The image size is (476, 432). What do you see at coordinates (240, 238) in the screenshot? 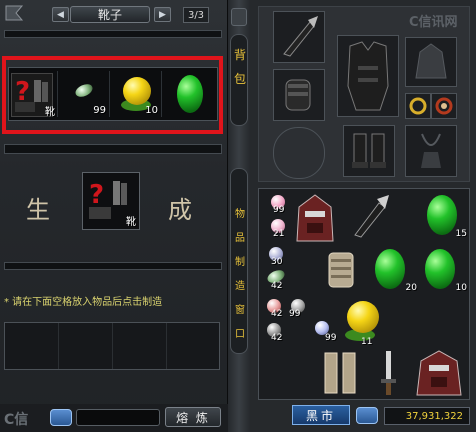
I see `menu-char-2: 品` at bounding box center [240, 238].